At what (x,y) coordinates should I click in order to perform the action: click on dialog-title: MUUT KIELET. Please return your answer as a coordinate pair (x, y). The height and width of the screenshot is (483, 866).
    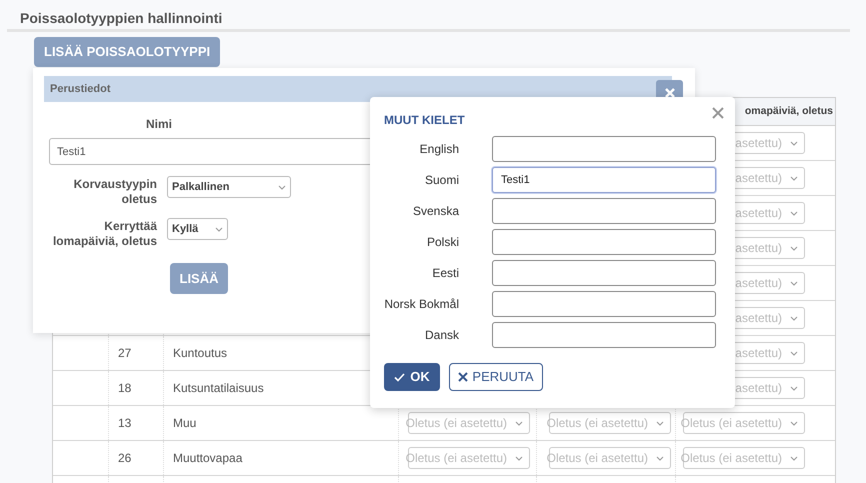
    Looking at the image, I should click on (425, 120).